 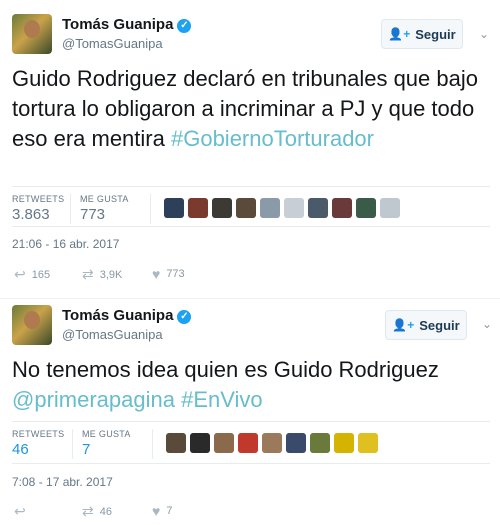 I want to click on retweet-action: ⇄ 3,9K, so click(x=102, y=274).